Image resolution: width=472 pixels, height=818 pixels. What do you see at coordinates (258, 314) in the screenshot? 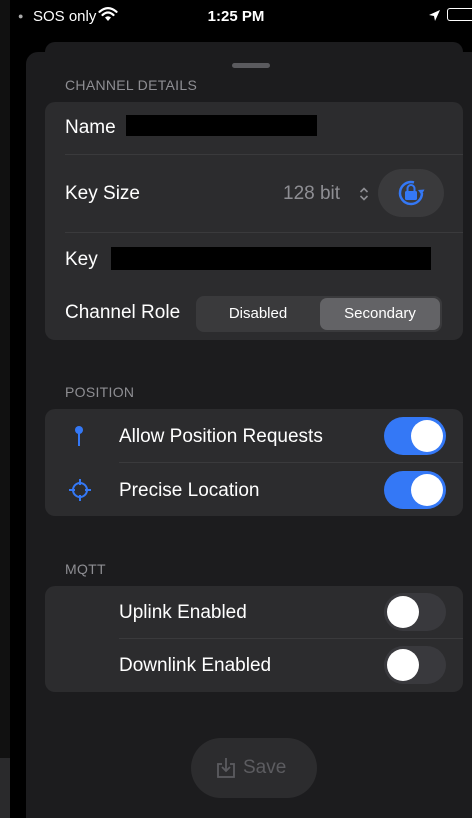
I see `role-option-disabled: Disabled` at bounding box center [258, 314].